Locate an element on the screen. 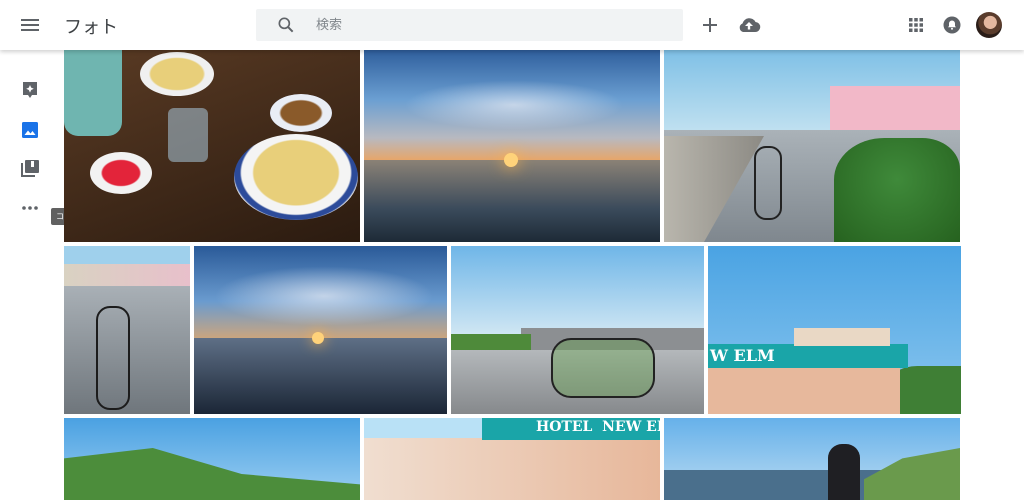 This screenshot has width=1024, height=500. top-app-bar: フォト is located at coordinates (512, 25).